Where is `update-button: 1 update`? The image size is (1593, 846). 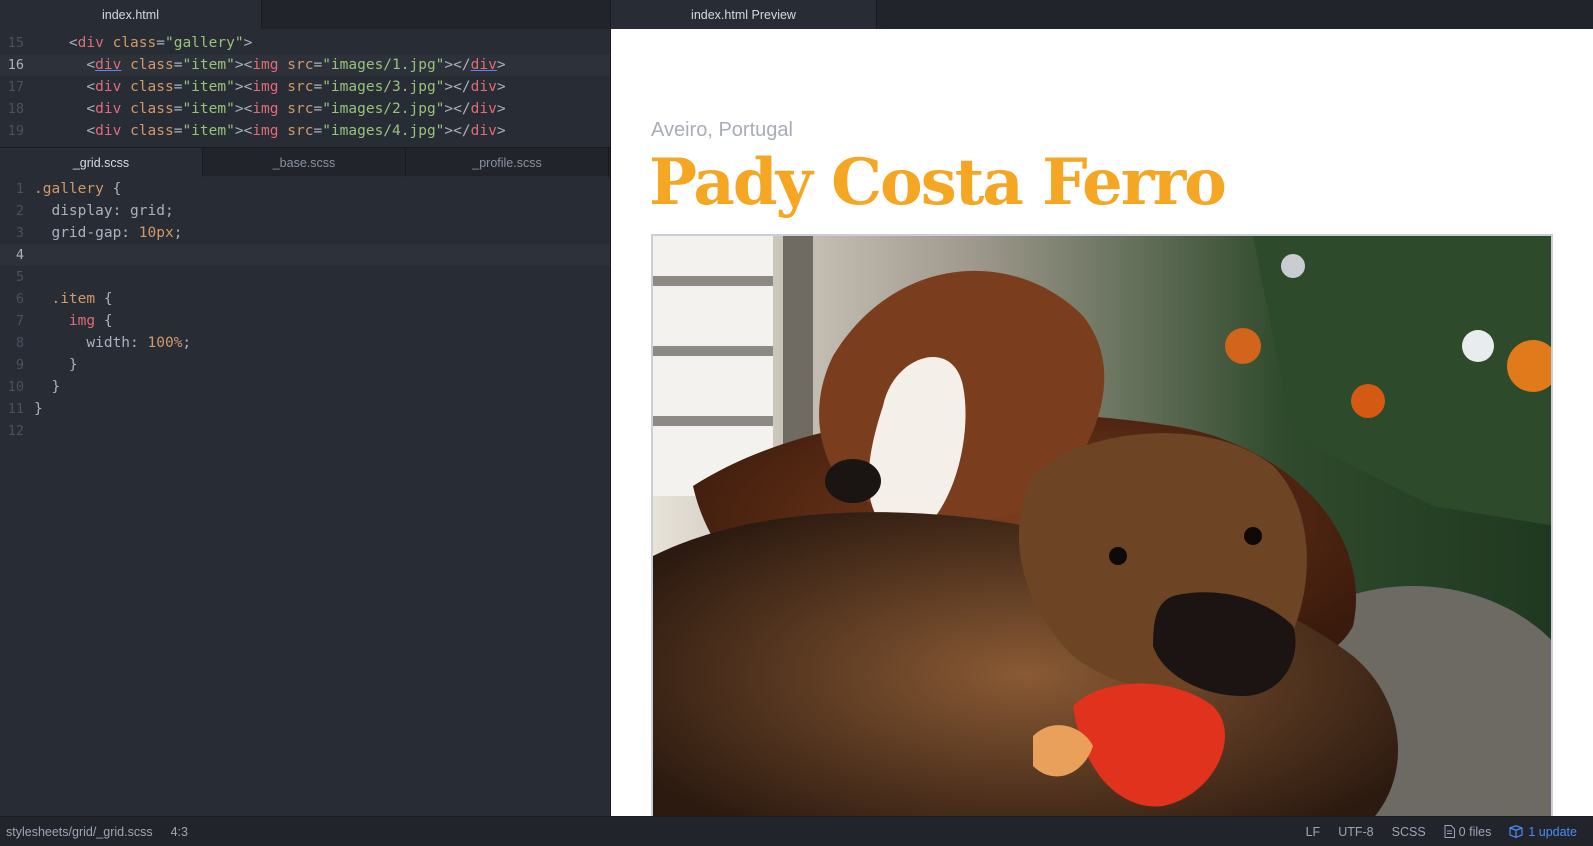
update-button: 1 update is located at coordinates (1543, 832).